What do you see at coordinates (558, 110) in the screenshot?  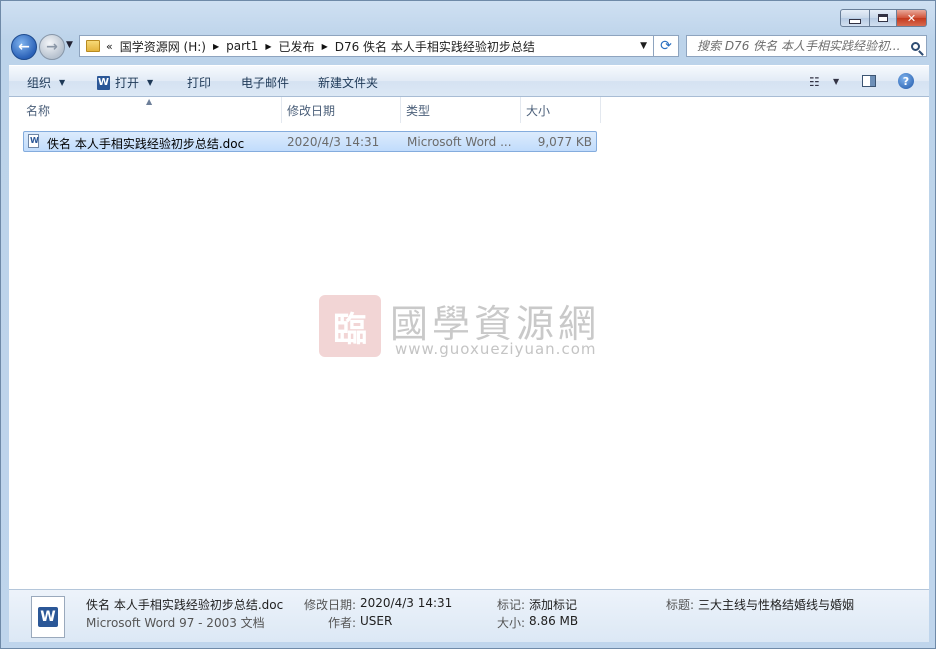 I see `column-header-size: 大小` at bounding box center [558, 110].